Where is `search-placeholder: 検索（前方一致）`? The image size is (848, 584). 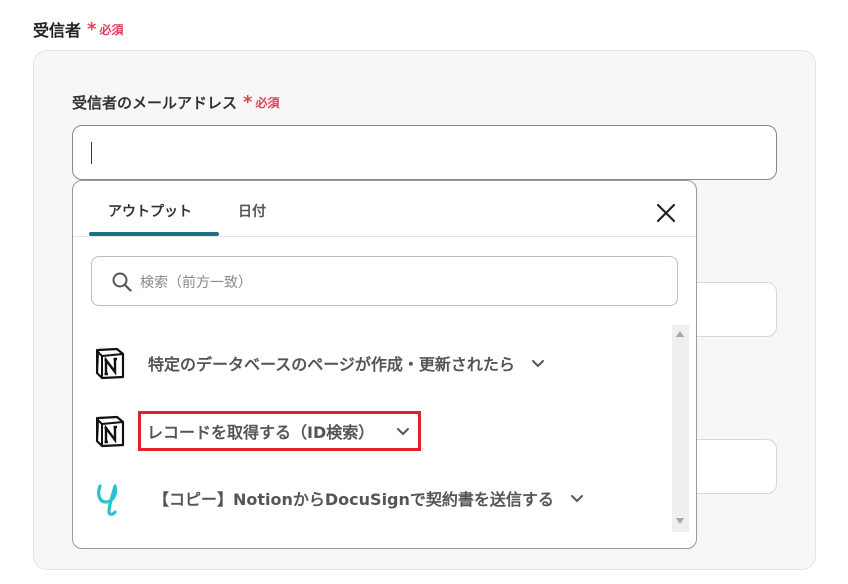
search-placeholder: 検索（前方一致） is located at coordinates (196, 283).